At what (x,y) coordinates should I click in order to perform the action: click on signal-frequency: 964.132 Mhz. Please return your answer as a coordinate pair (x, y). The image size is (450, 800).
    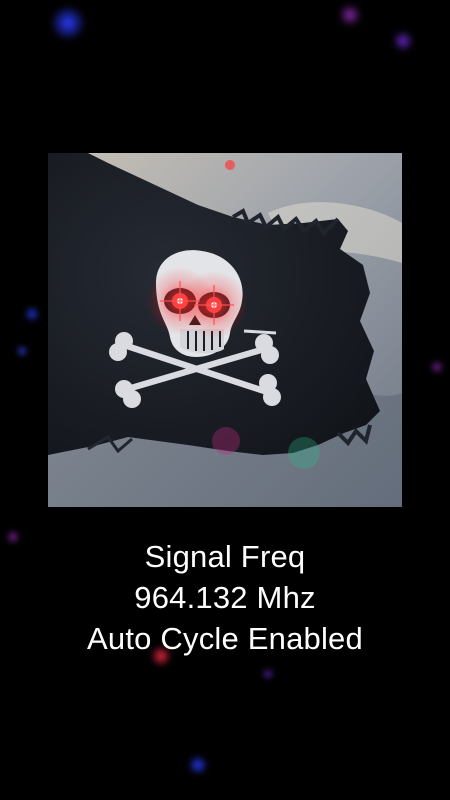
    Looking at the image, I should click on (225, 597).